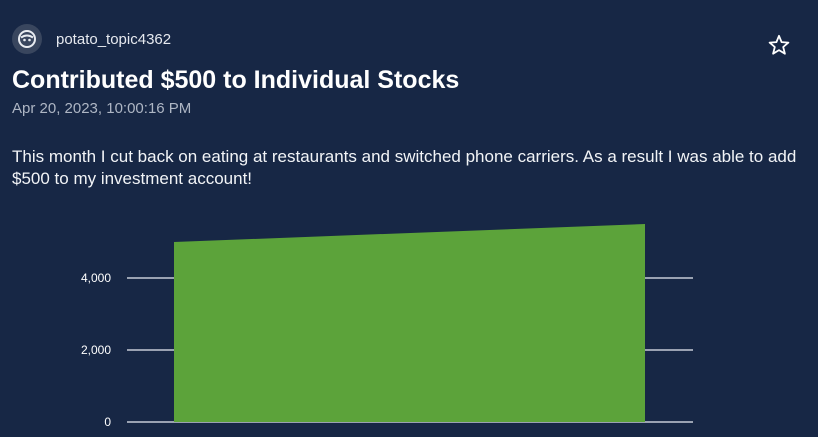  I want to click on post-title: Contributed $500 to Individual Stocks, so click(236, 80).